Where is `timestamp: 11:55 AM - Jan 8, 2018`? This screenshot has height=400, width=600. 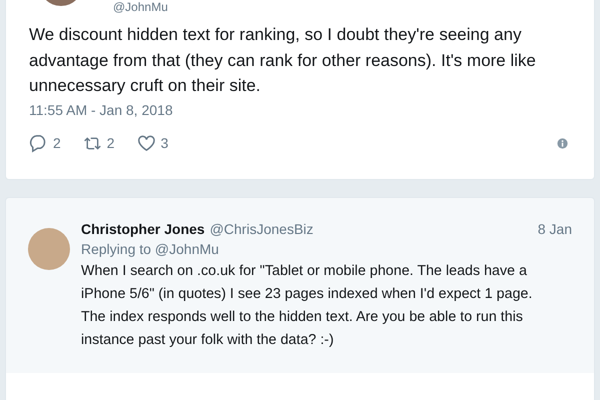 timestamp: 11:55 AM - Jan 8, 2018 is located at coordinates (300, 110).